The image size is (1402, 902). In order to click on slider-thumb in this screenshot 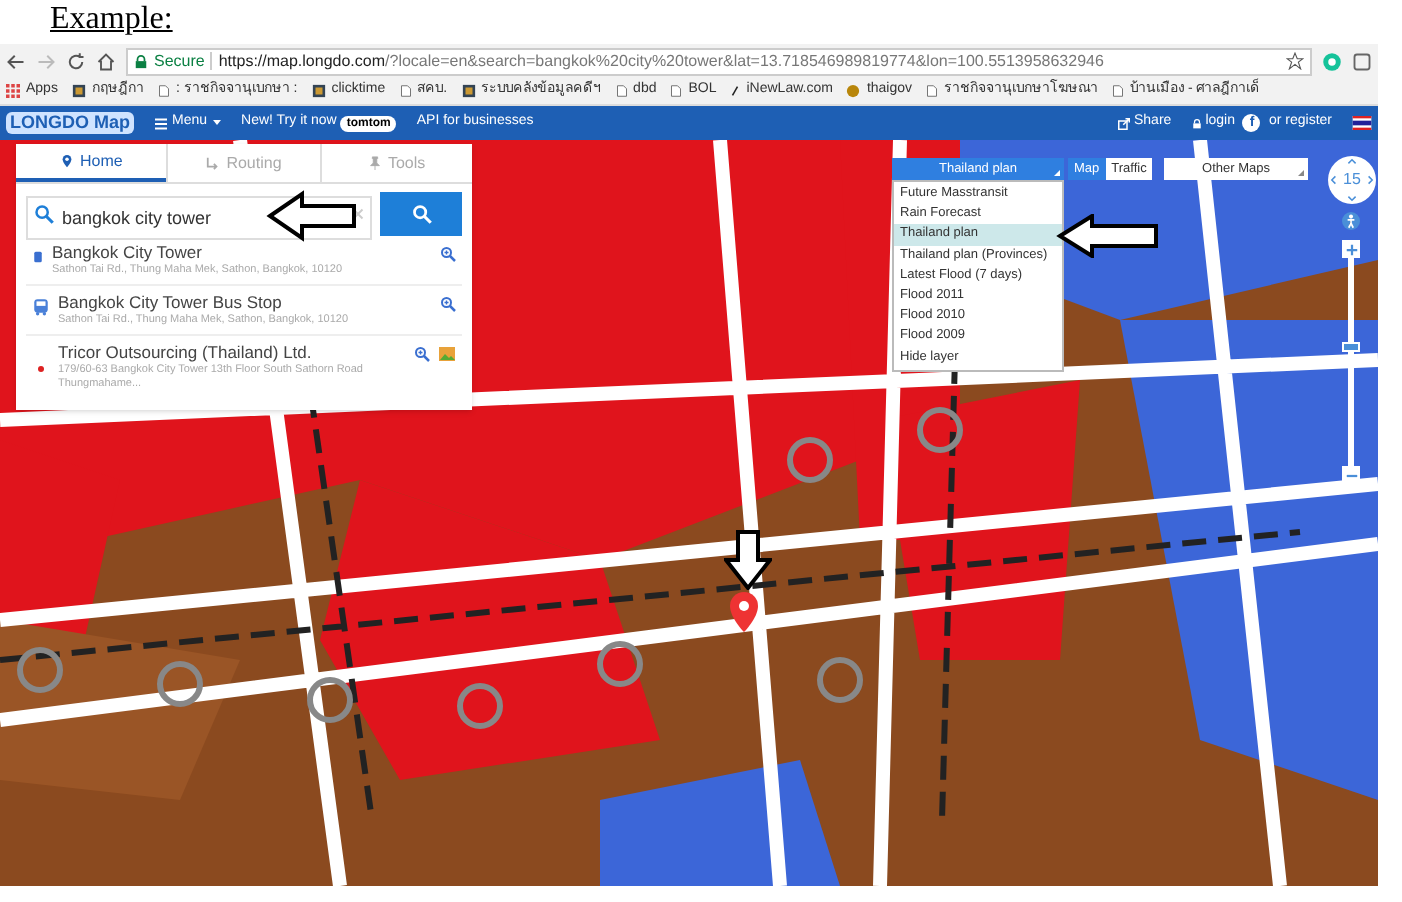, I will do `click(1351, 346)`.